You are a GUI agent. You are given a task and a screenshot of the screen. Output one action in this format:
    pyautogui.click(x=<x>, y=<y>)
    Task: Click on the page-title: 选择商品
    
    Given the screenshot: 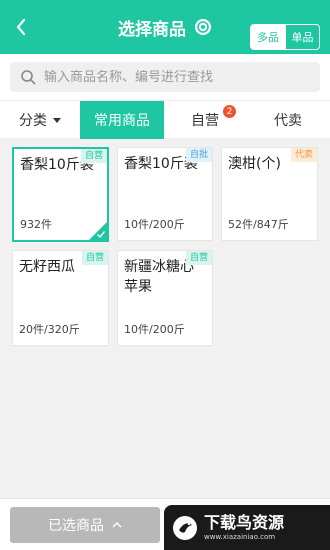 What is the action you would take?
    pyautogui.click(x=152, y=29)
    